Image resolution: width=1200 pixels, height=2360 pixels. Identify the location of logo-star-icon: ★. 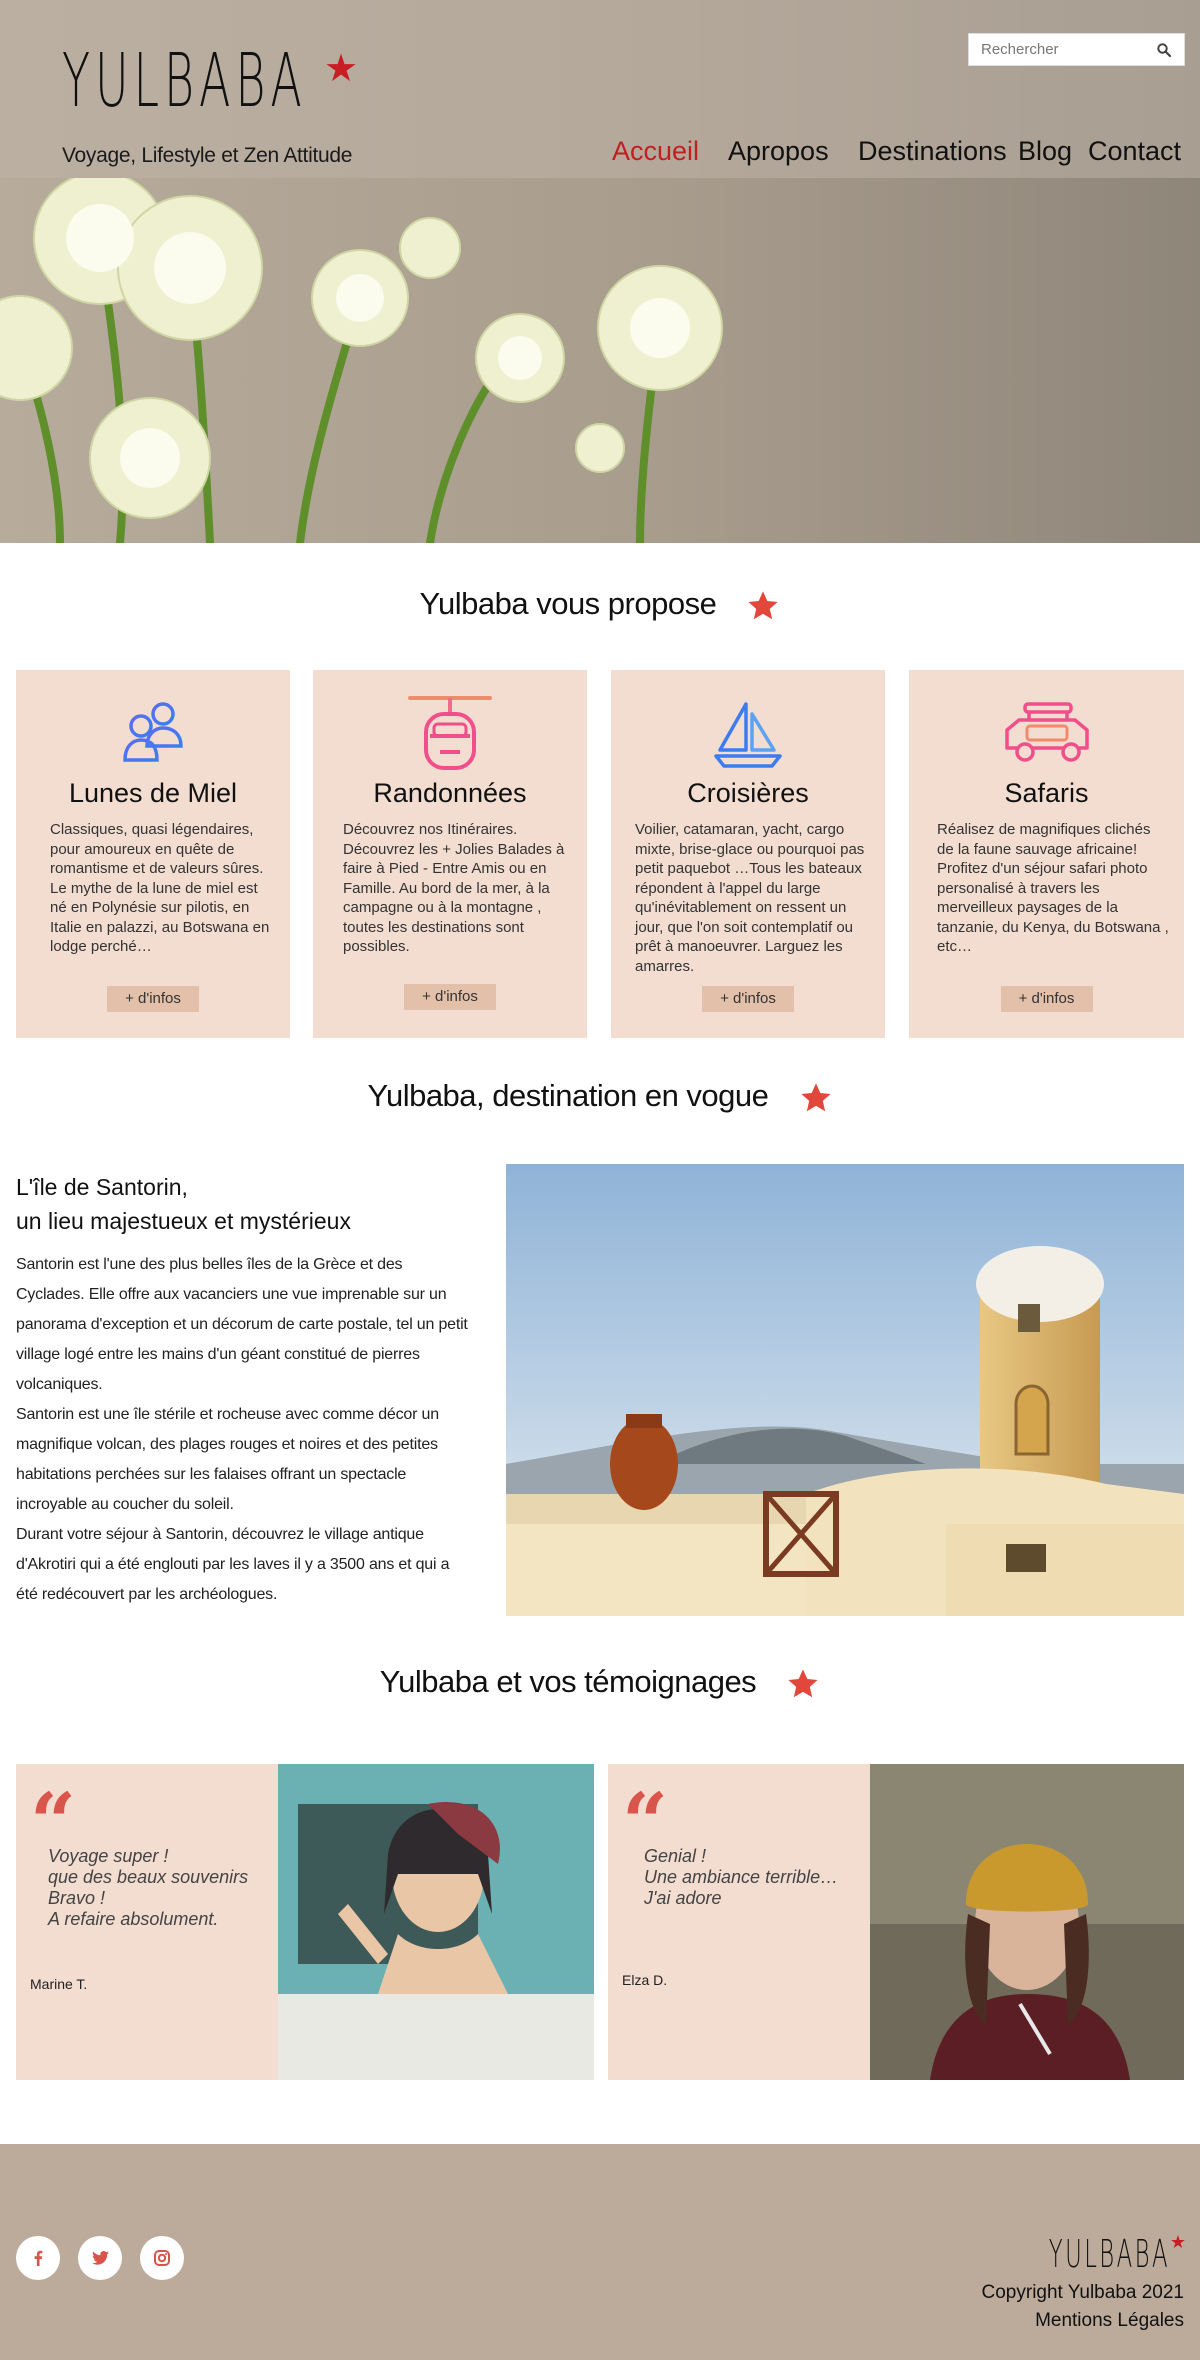
(341, 69).